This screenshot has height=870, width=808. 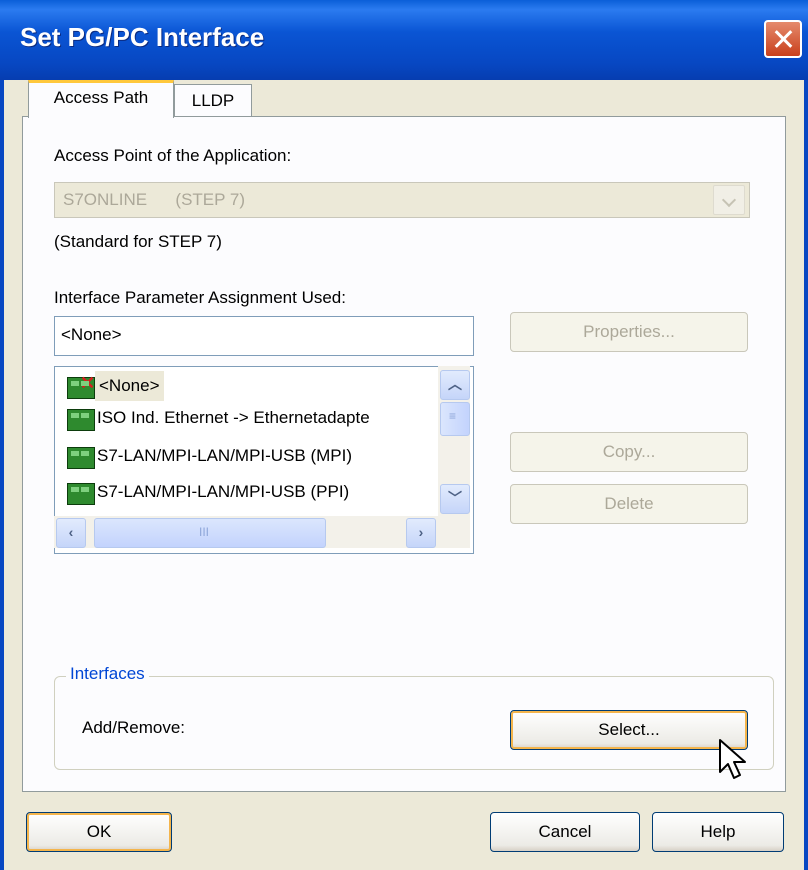 What do you see at coordinates (213, 101) in the screenshot?
I see `tab-lldp: LLDP` at bounding box center [213, 101].